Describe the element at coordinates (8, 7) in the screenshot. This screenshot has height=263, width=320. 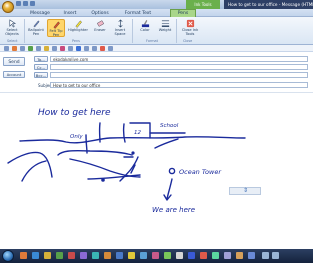
I see `office-button-icon` at that location.